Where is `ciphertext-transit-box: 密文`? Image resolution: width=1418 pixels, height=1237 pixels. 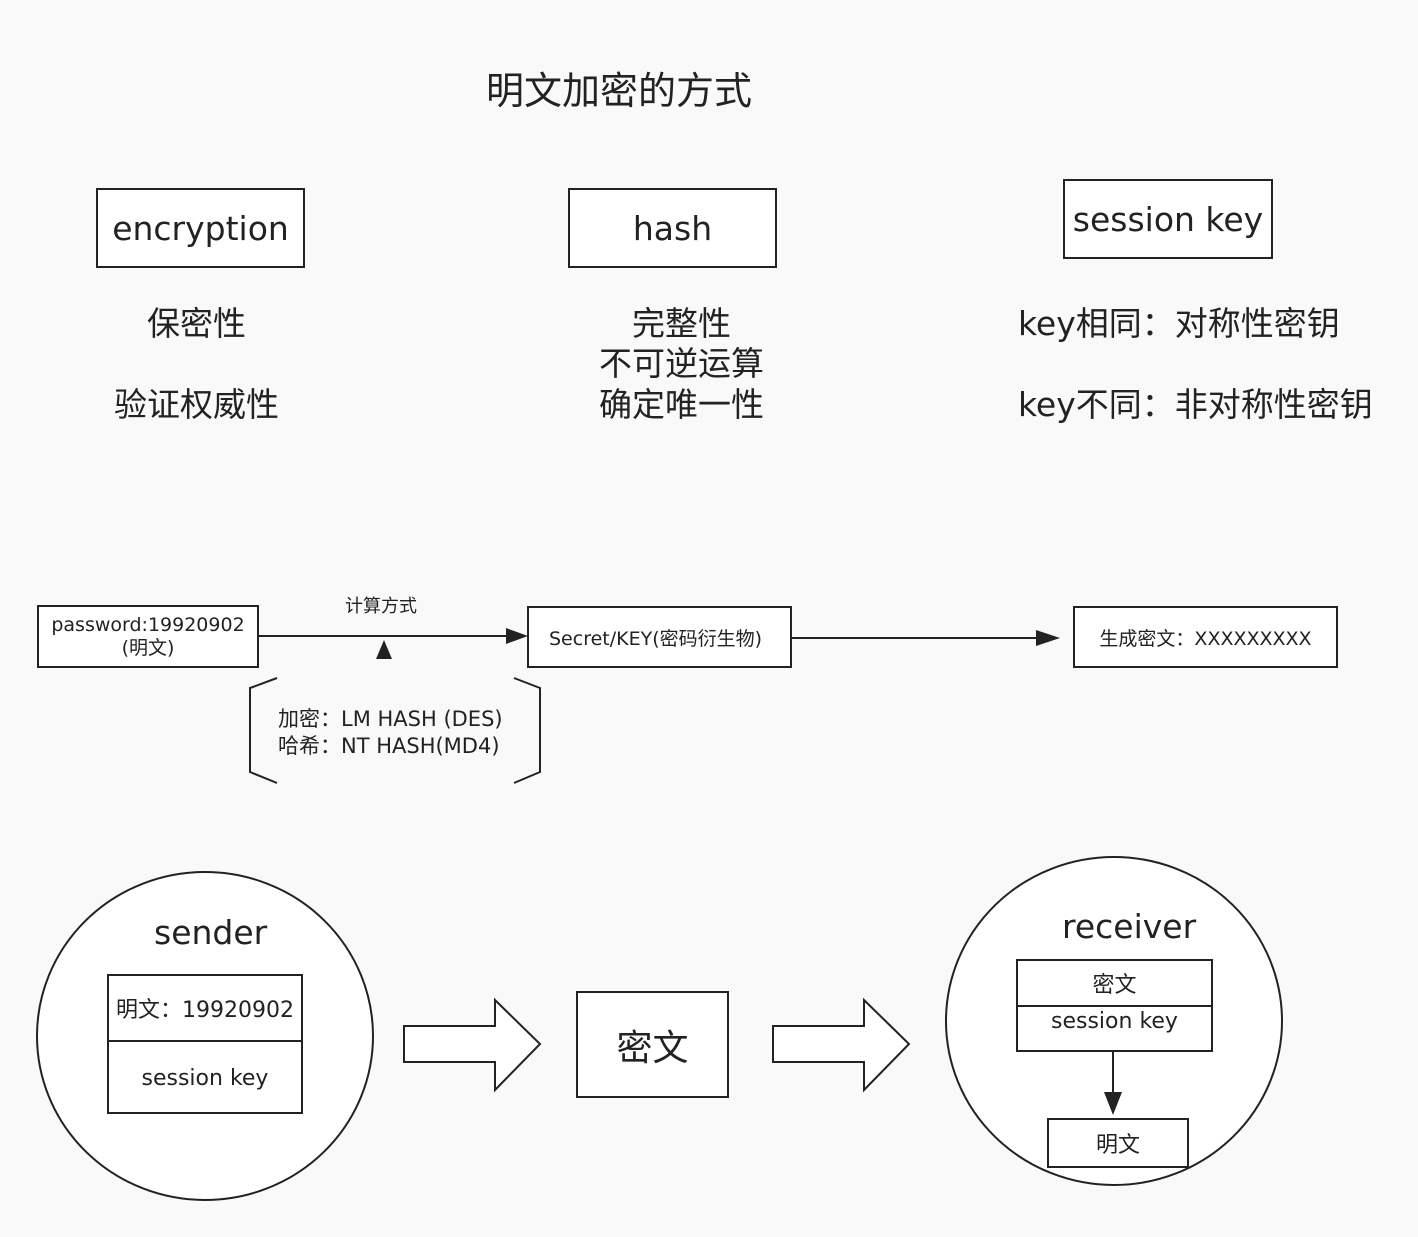
ciphertext-transit-box: 密文 is located at coordinates (652, 1044).